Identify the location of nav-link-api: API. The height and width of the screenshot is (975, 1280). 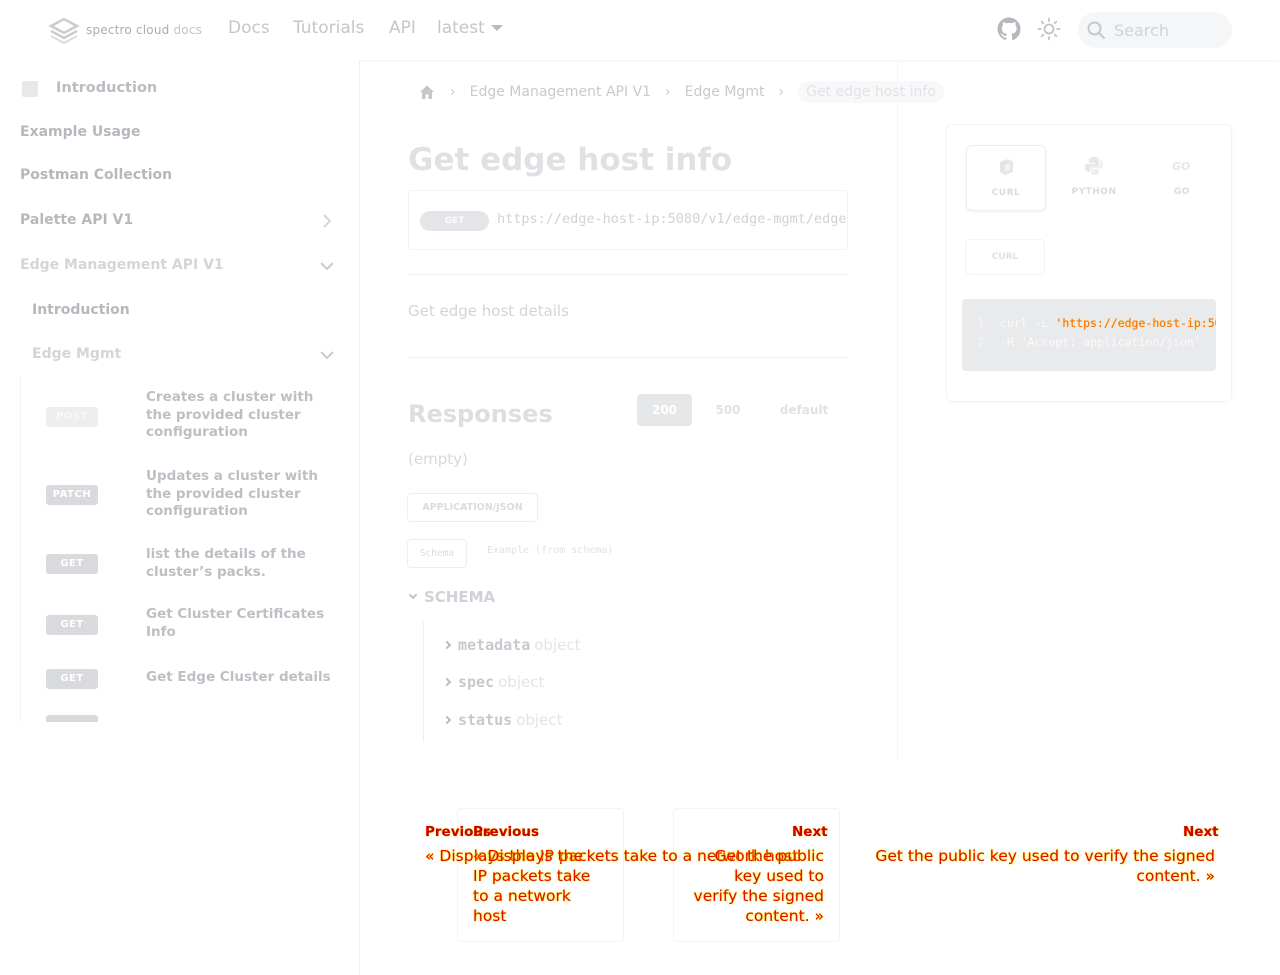
(402, 28).